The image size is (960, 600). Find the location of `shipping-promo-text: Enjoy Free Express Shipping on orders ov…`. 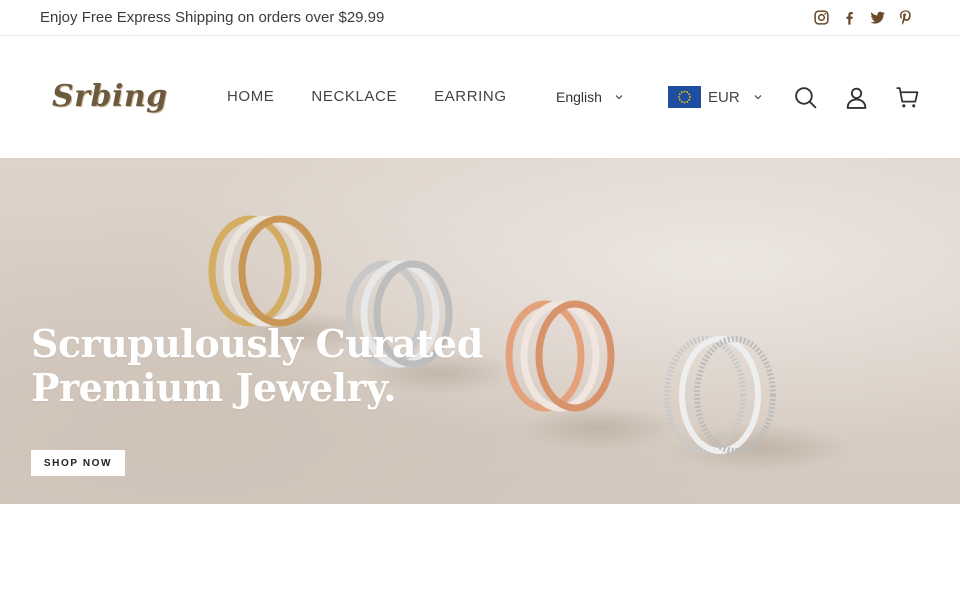

shipping-promo-text: Enjoy Free Express Shipping on orders ov… is located at coordinates (212, 17).